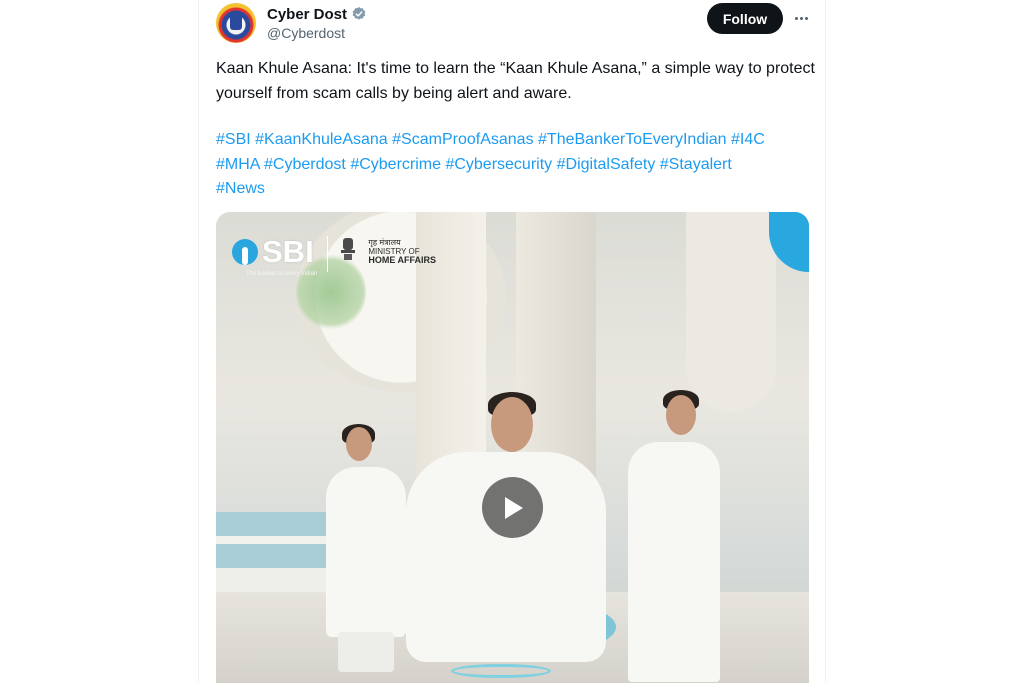 The height and width of the screenshot is (683, 1024). I want to click on person-right-body, so click(674, 562).